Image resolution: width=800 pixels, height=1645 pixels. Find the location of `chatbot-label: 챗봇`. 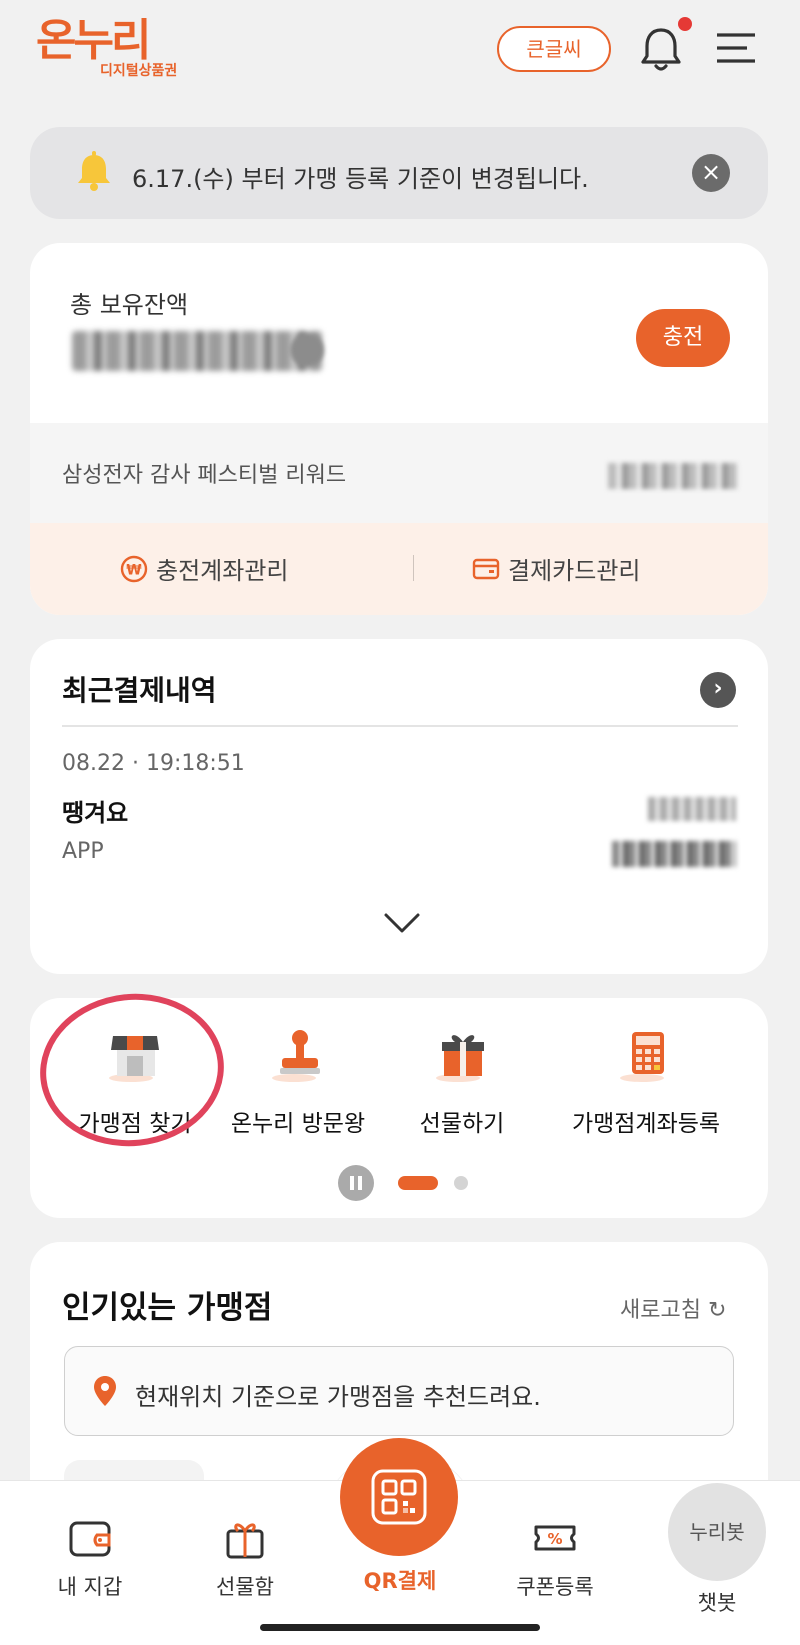

chatbot-label: 챗봇 is located at coordinates (717, 1603).